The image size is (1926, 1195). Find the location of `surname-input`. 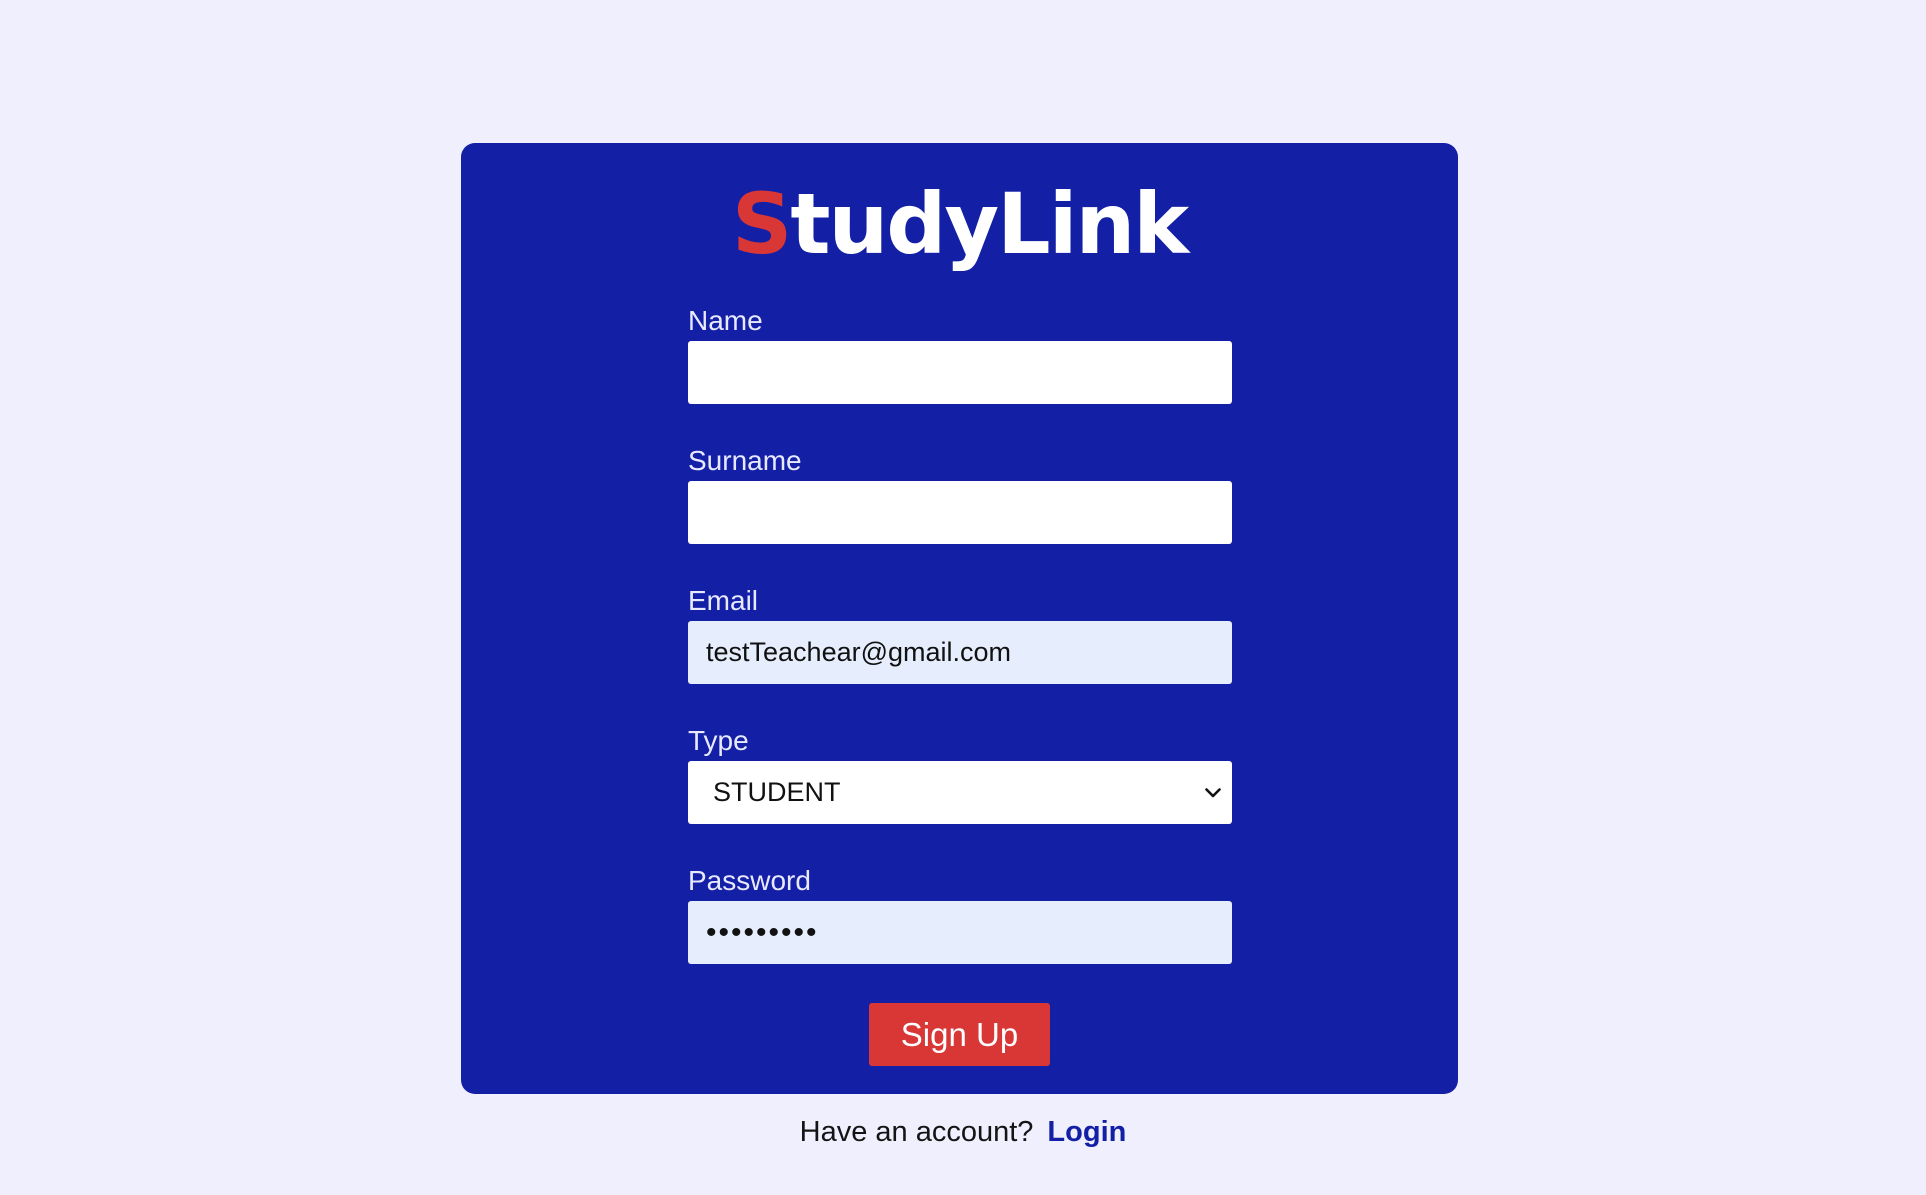

surname-input is located at coordinates (960, 512).